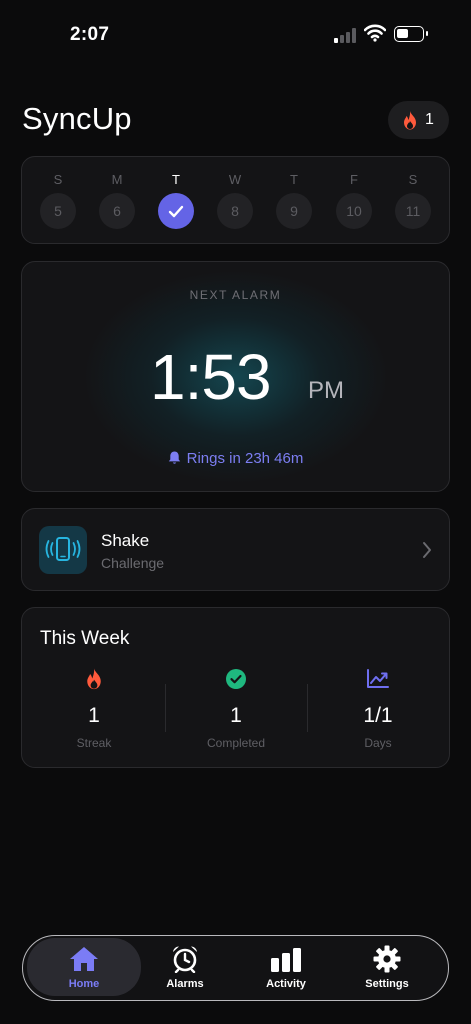  Describe the element at coordinates (245, 458) in the screenshot. I see `rings-in-text: Rings in 23h 46m` at that location.